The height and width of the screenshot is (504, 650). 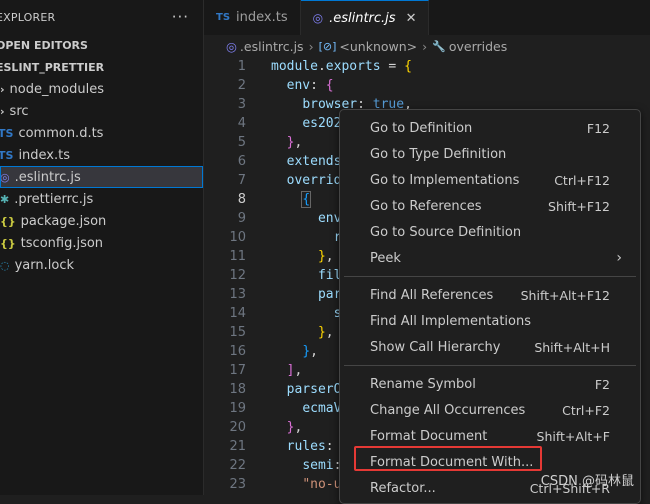 What do you see at coordinates (237, 408) in the screenshot?
I see `line-number: 19` at bounding box center [237, 408].